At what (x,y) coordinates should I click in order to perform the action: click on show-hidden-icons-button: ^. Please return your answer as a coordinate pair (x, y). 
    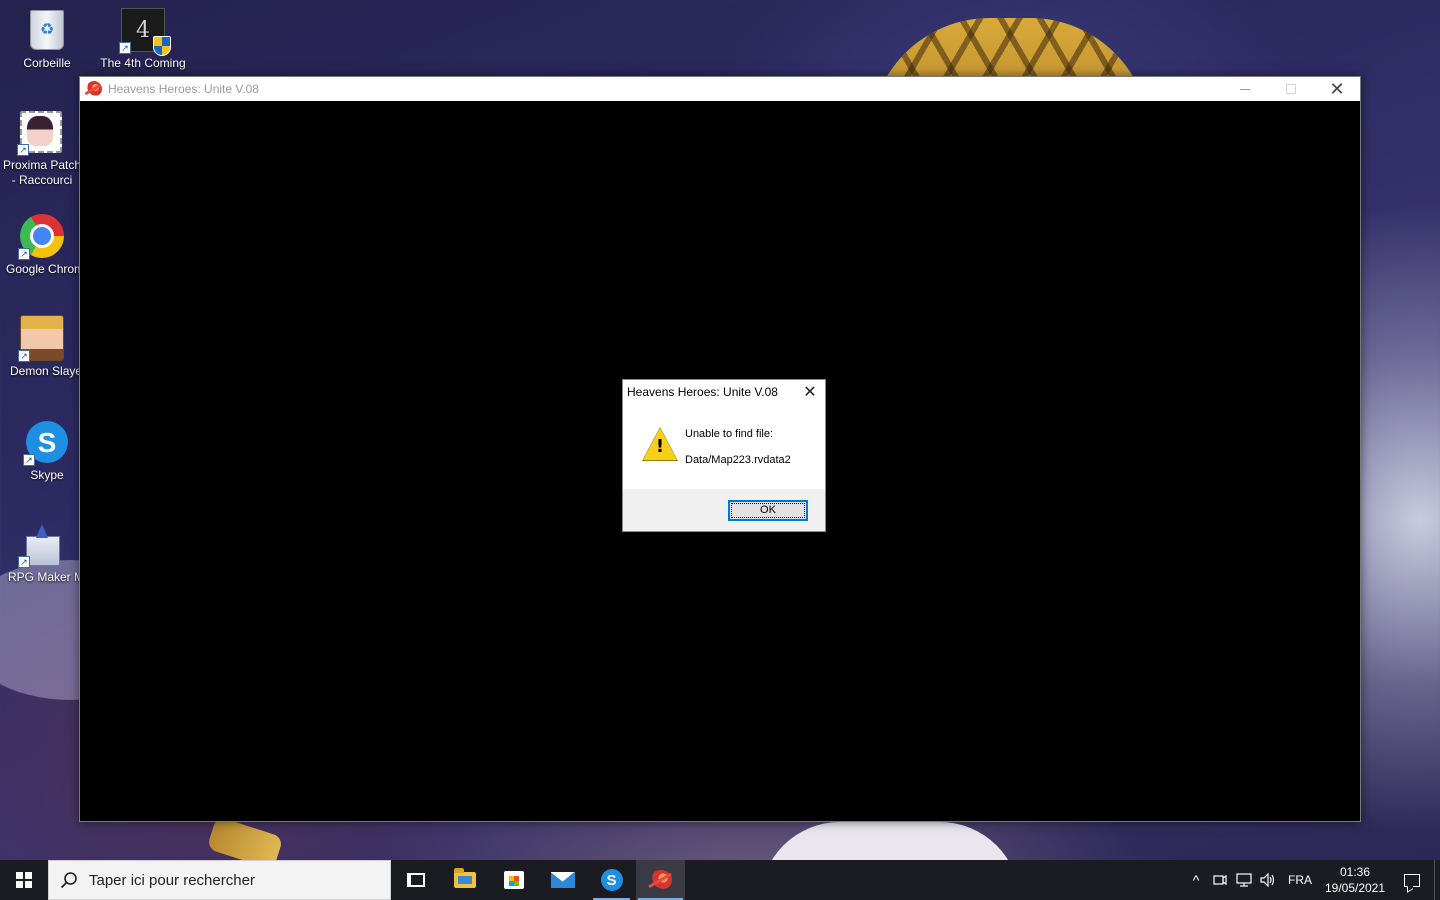
    Looking at the image, I should click on (1196, 880).